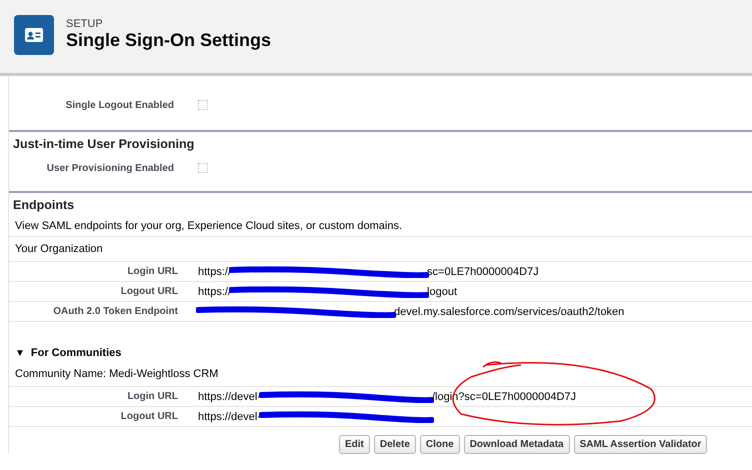  I want to click on section-description: View SAML endpoints for your org, Experience Cloud sites, or custom domains., so click(380, 226).